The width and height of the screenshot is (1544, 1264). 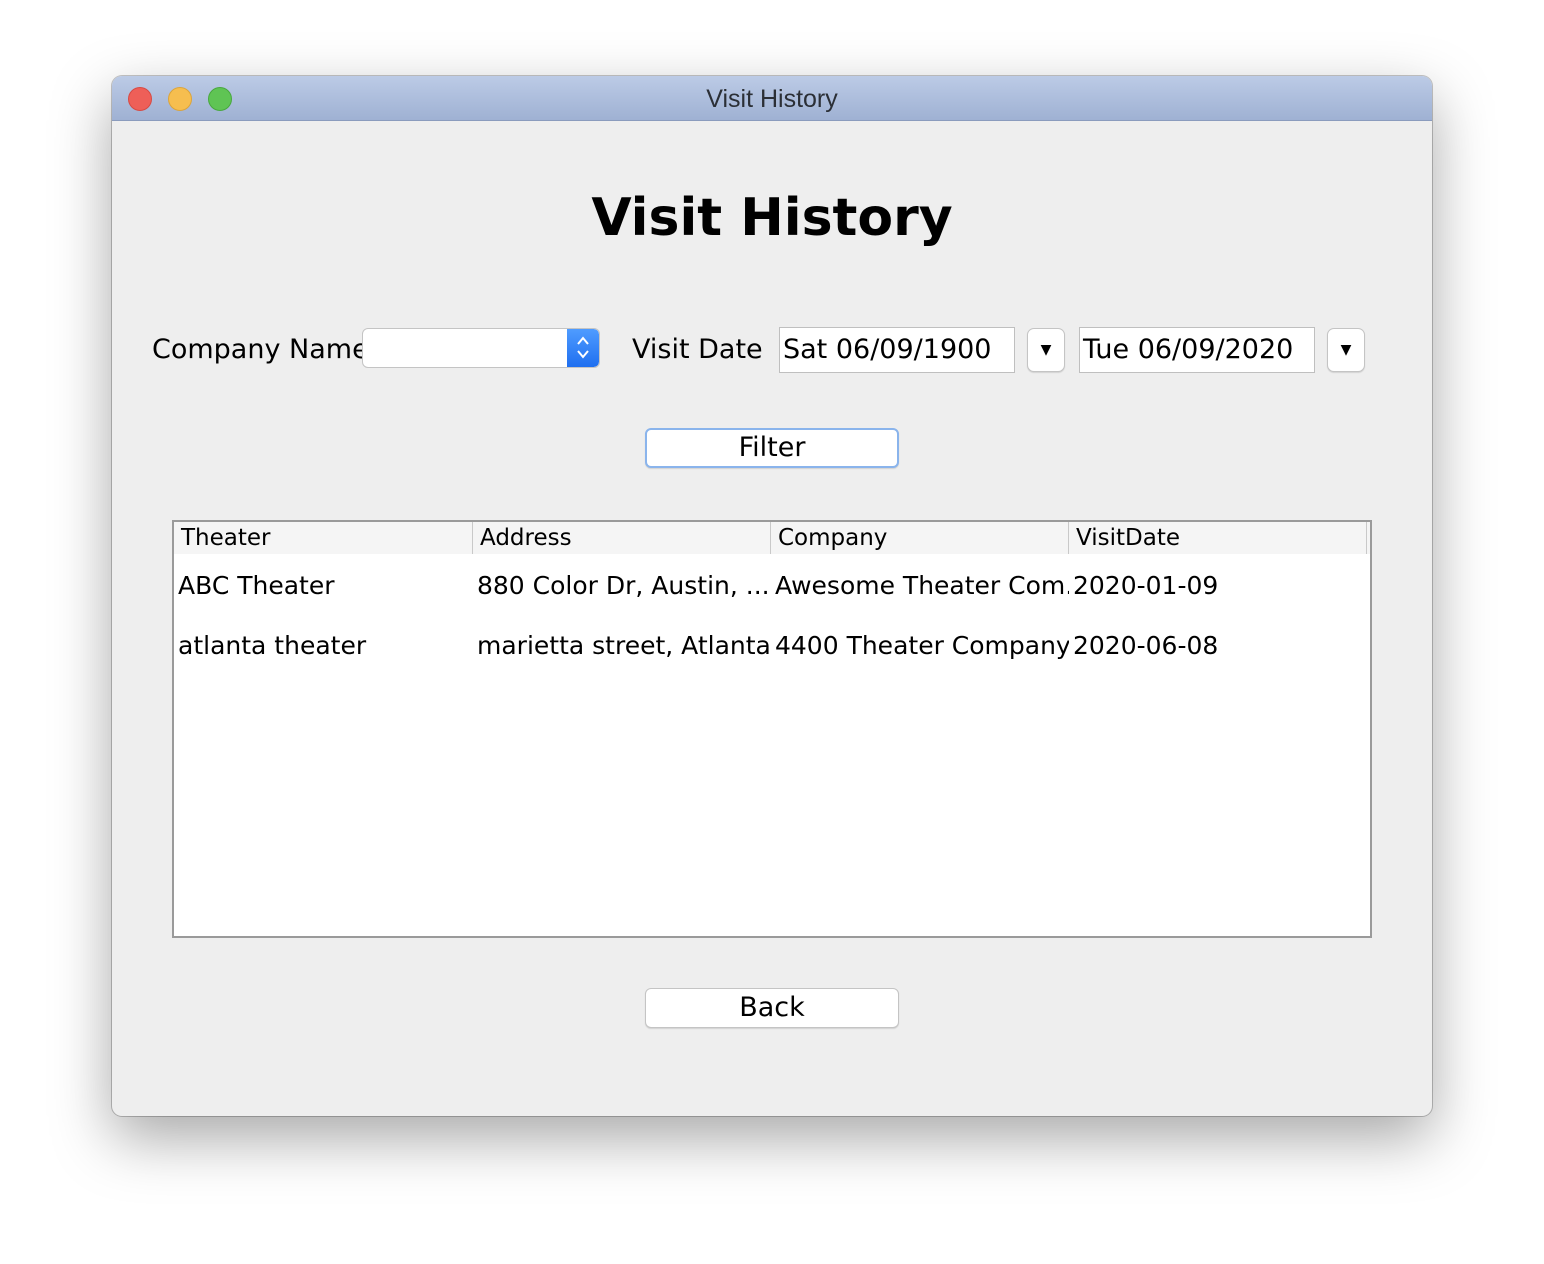 I want to click on column-header-address: Address, so click(x=622, y=538).